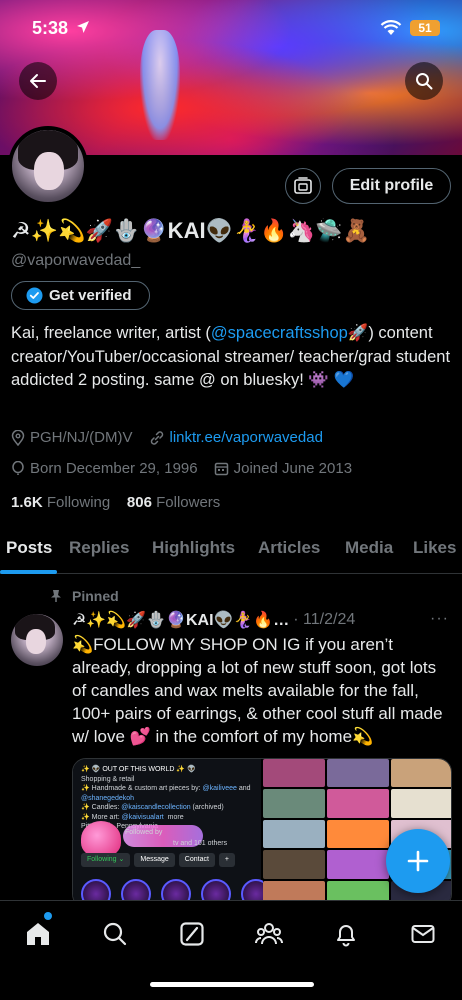 This screenshot has height=1000, width=462. I want to click on get-verified-button: Get verified, so click(80, 295).